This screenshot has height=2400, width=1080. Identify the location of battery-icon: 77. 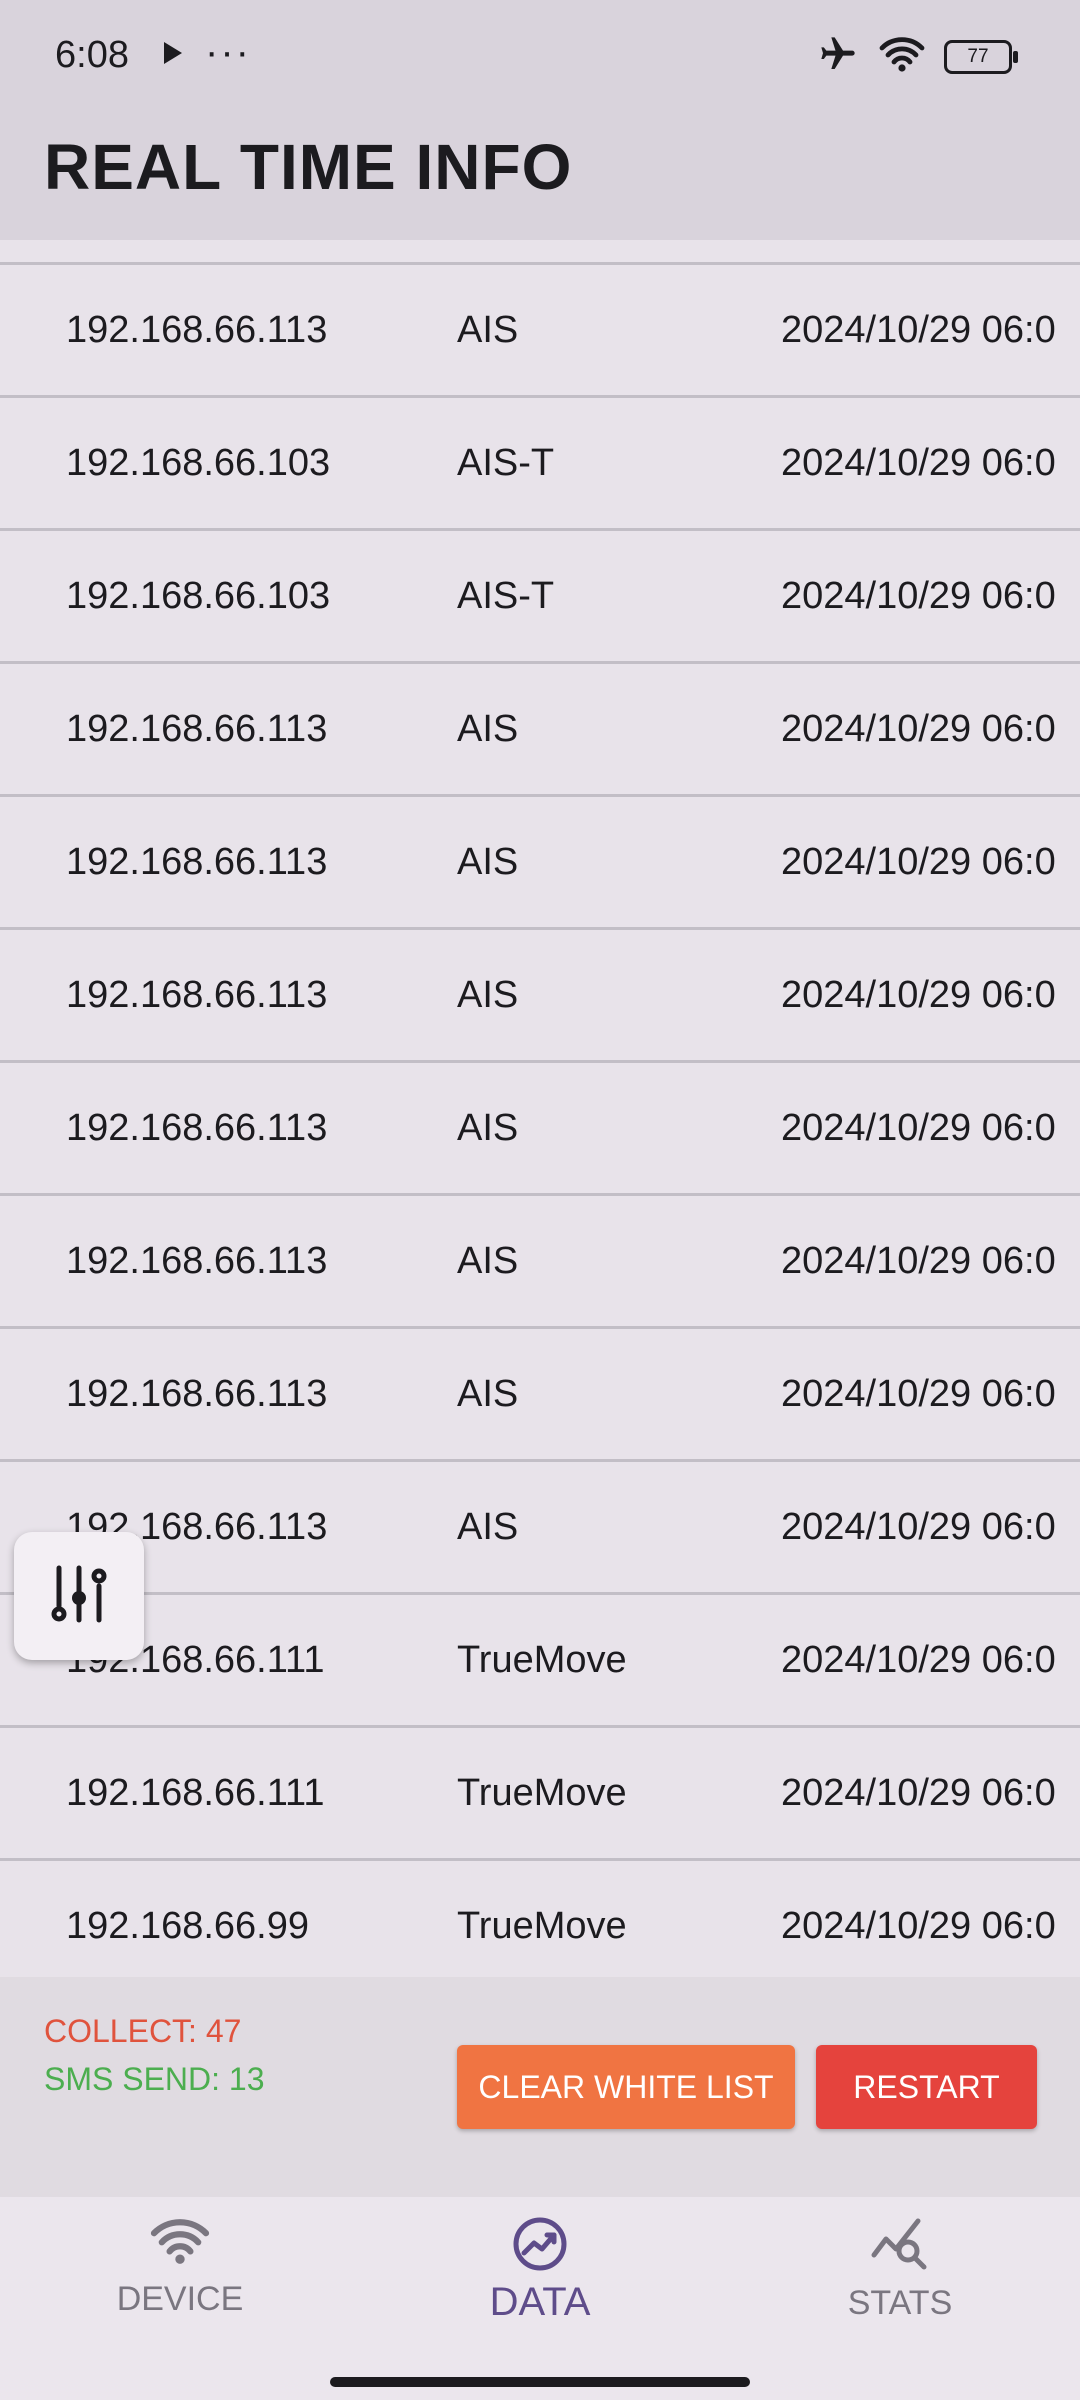
(981, 56).